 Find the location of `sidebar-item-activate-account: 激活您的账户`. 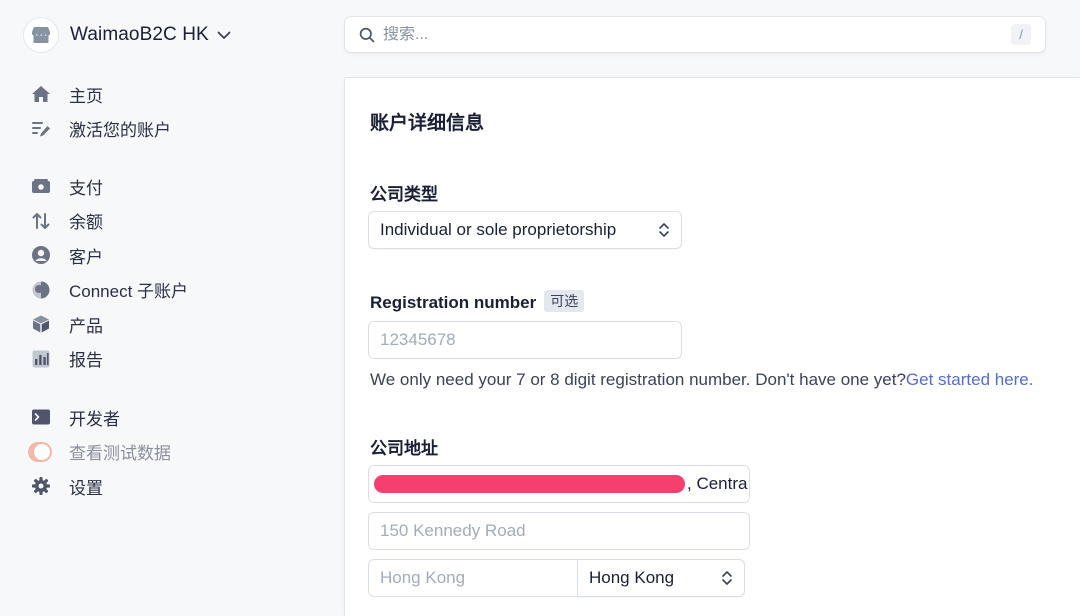

sidebar-item-activate-account: 激活您的账户 is located at coordinates (100, 129).